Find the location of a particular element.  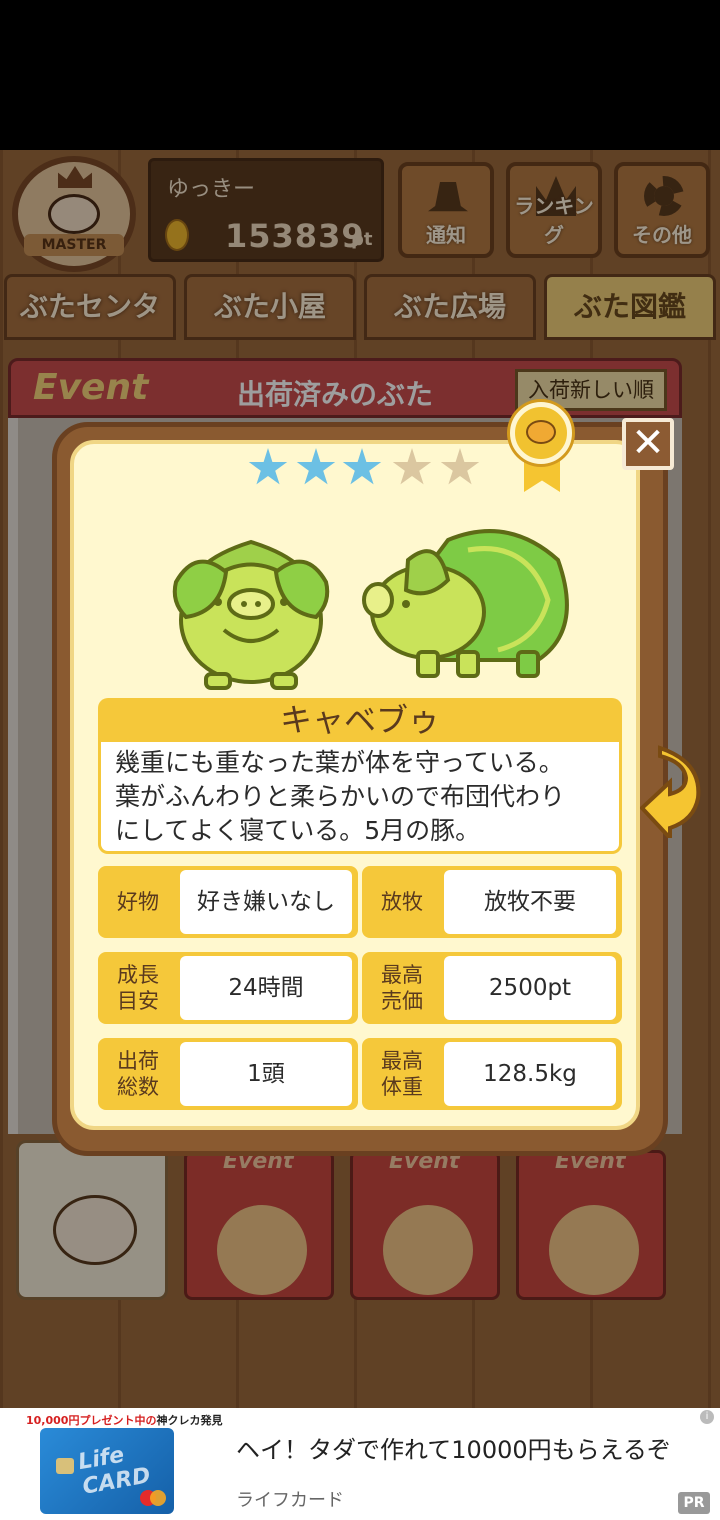

ad-promo-text-part: 円プレゼント中の is located at coordinates (112, 1420).